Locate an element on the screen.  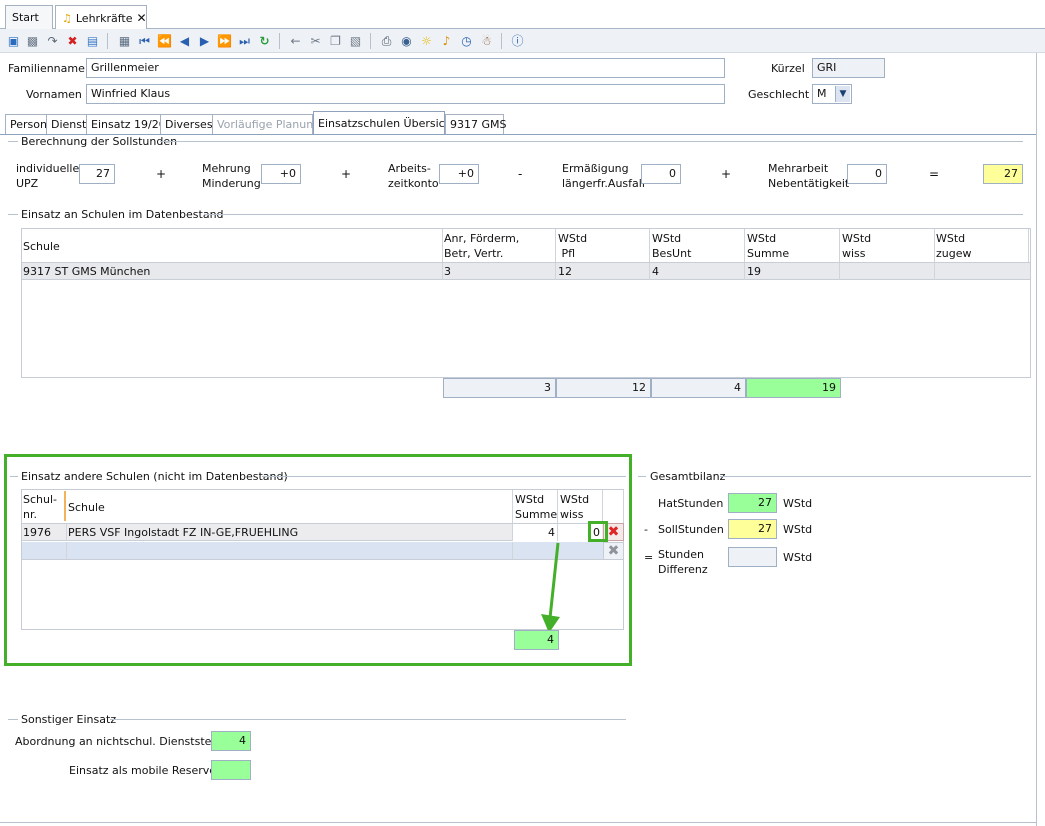
familienname-label: Familienname is located at coordinates (46, 68).